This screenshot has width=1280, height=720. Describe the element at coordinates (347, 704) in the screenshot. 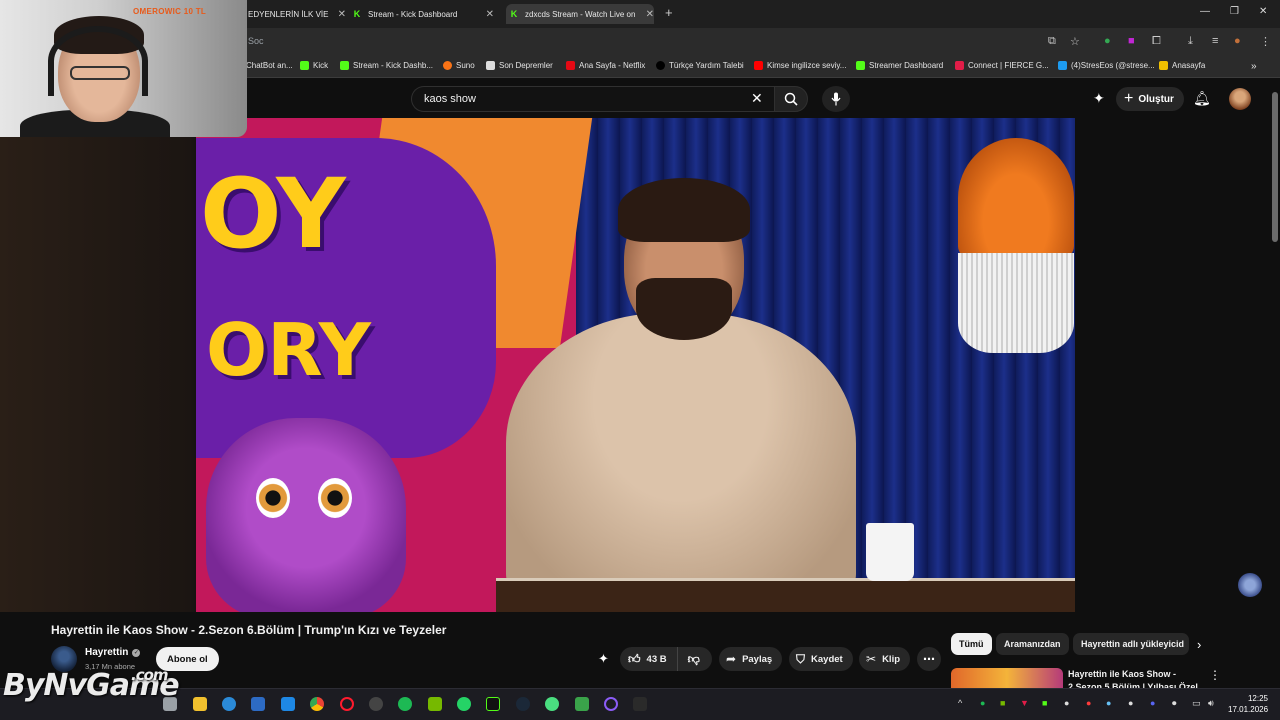

I see `opera-icon` at that location.